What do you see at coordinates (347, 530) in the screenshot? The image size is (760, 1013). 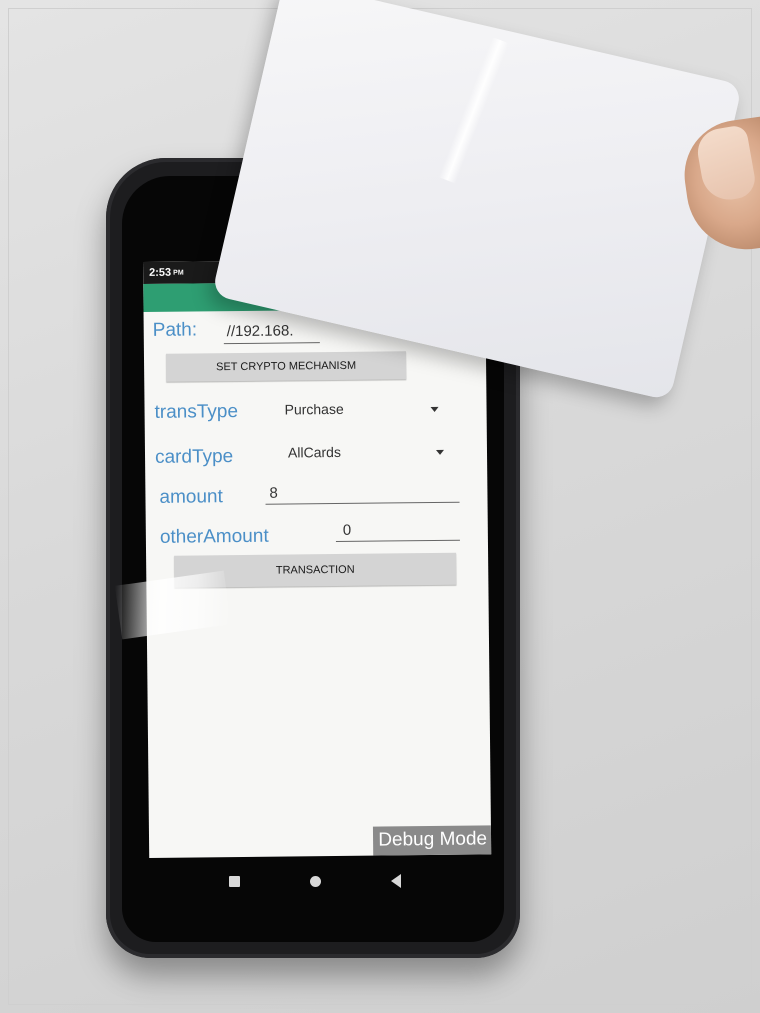 I see `other-amount-input: 0` at bounding box center [347, 530].